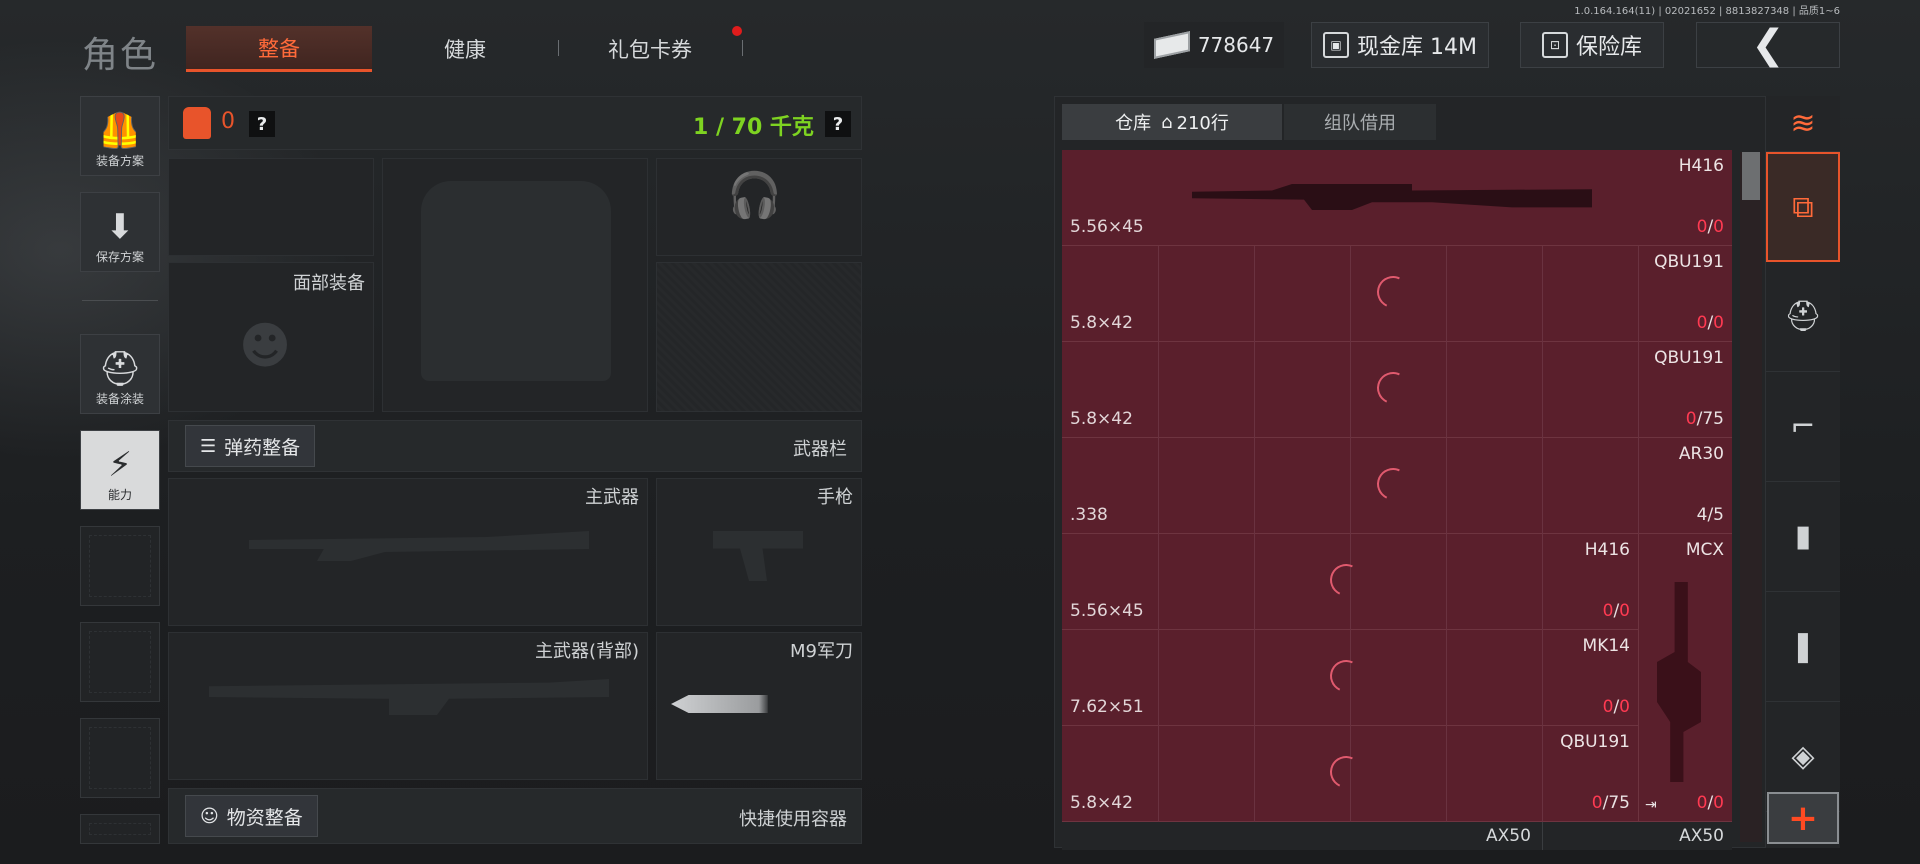 The height and width of the screenshot is (864, 1920). What do you see at coordinates (1214, 45) in the screenshot?
I see `currency-display: 778647` at bounding box center [1214, 45].